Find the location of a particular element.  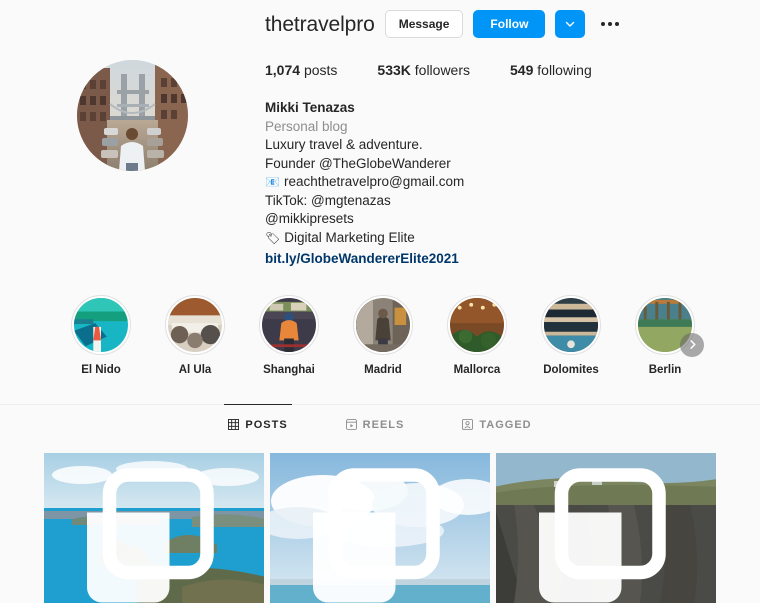

email-icon: 📧 is located at coordinates (272, 182).